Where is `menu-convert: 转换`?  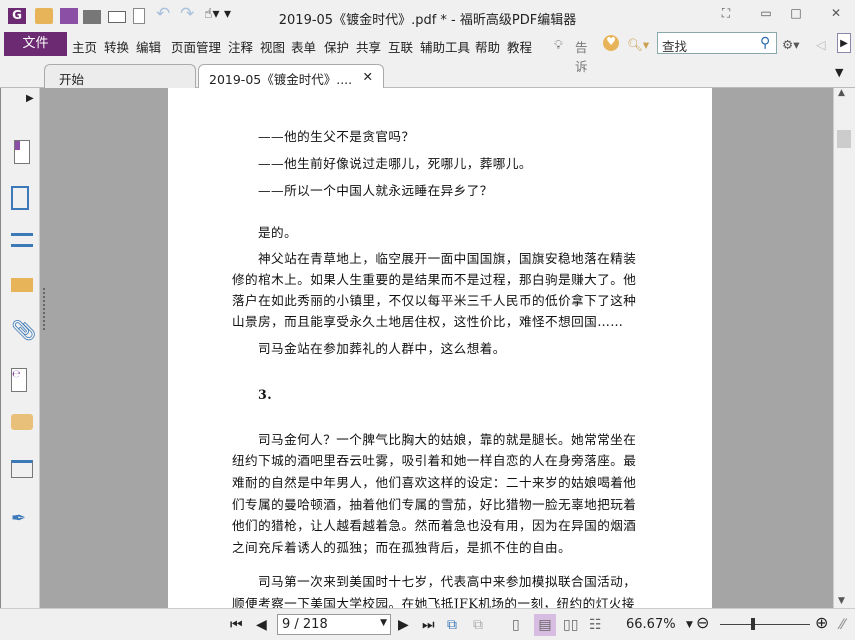 menu-convert: 转换 is located at coordinates (116, 46).